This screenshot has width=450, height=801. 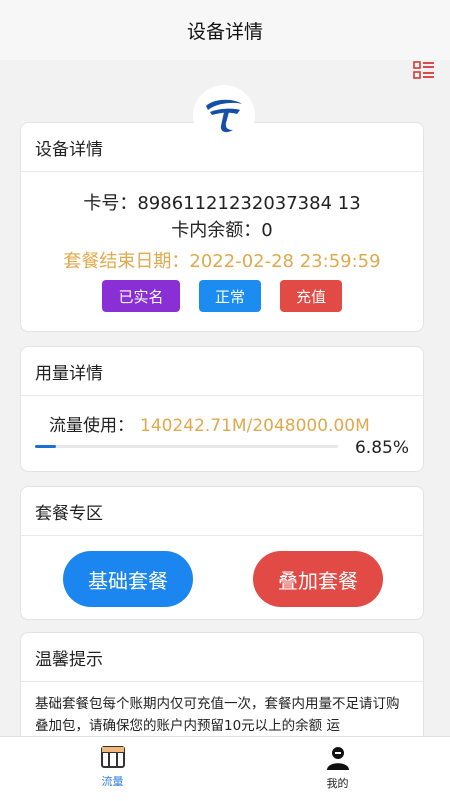 What do you see at coordinates (45, 446) in the screenshot?
I see `usage-progress-fill` at bounding box center [45, 446].